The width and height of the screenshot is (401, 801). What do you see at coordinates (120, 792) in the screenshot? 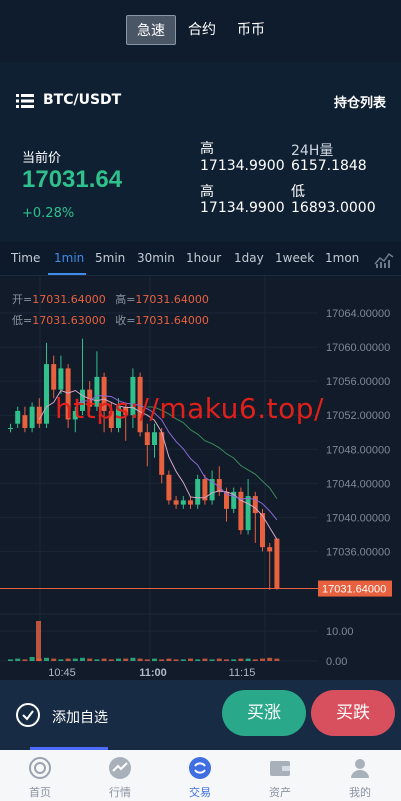
I see `nav-market-label: 行情` at bounding box center [120, 792].